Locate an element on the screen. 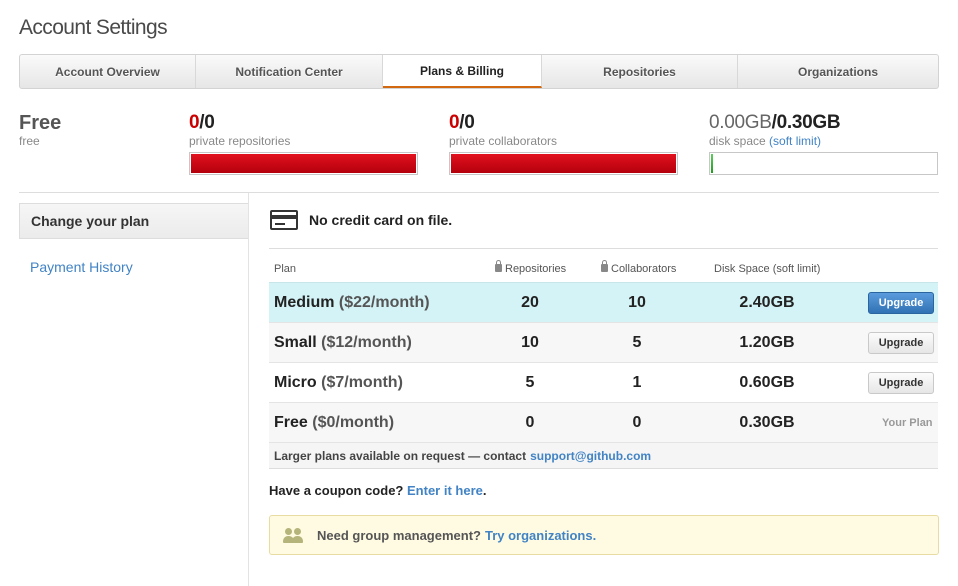 This screenshot has width=958, height=586. plan-collaborators: 0 is located at coordinates (637, 422).